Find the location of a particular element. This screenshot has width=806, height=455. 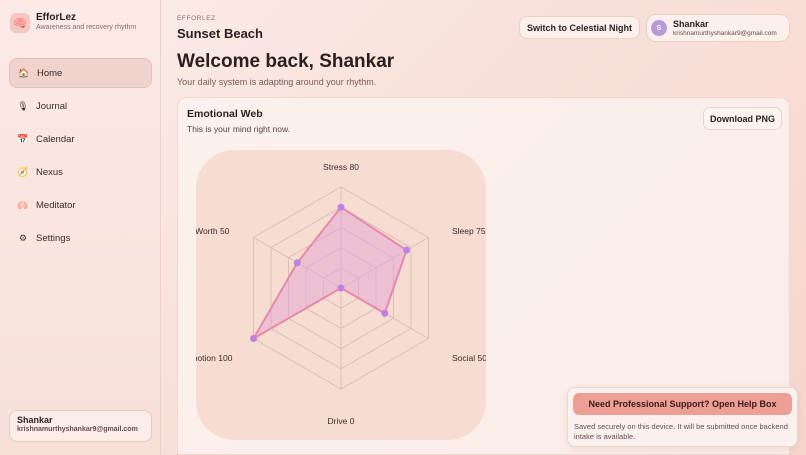

microphone-icon: 🎙 is located at coordinates (23, 105).